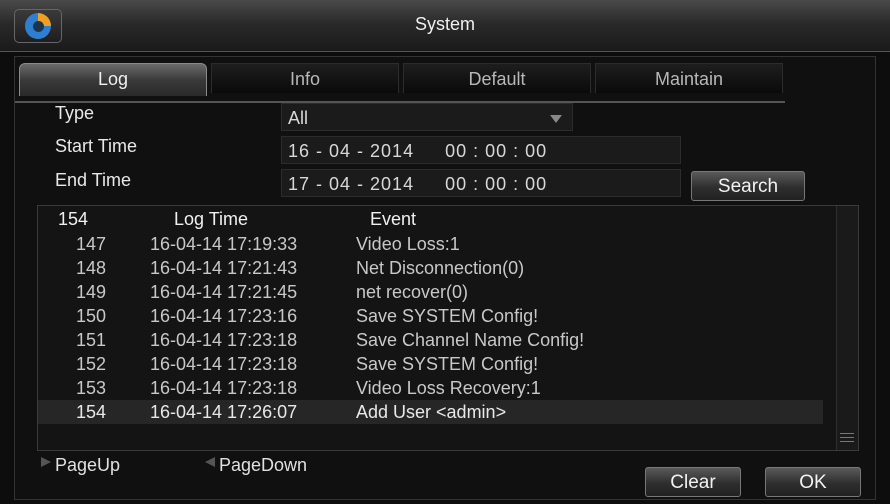 This screenshot has height=504, width=890. I want to click on end-time-label: End Time, so click(93, 180).